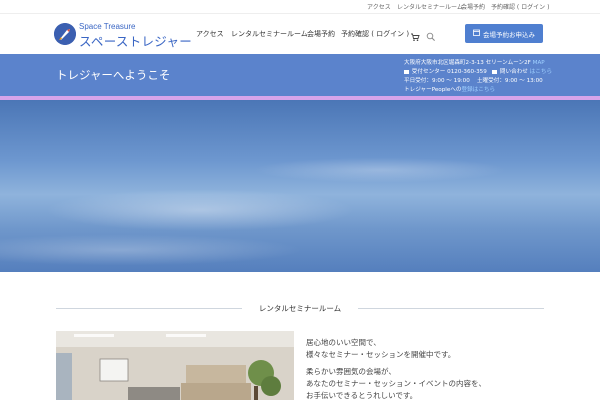  Describe the element at coordinates (321, 34) in the screenshot. I see `nav-reservation: 会場予約` at that location.